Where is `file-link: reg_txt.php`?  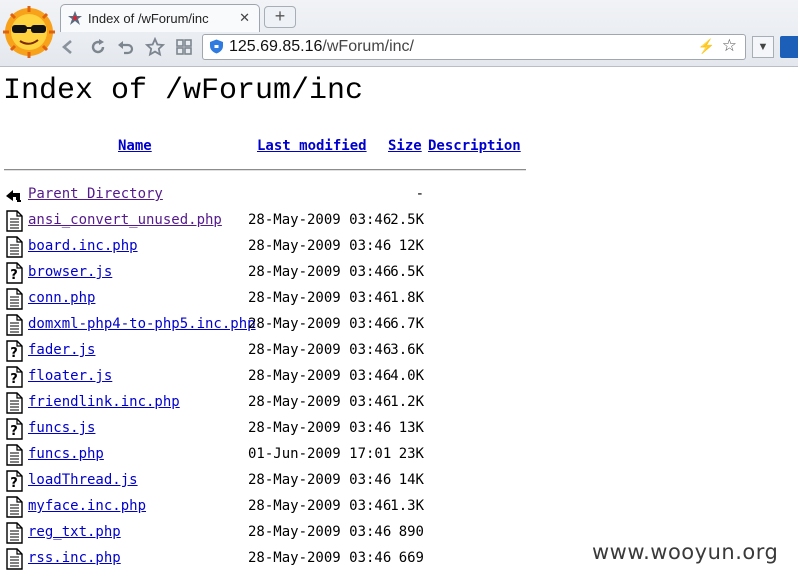 file-link: reg_txt.php is located at coordinates (74, 532).